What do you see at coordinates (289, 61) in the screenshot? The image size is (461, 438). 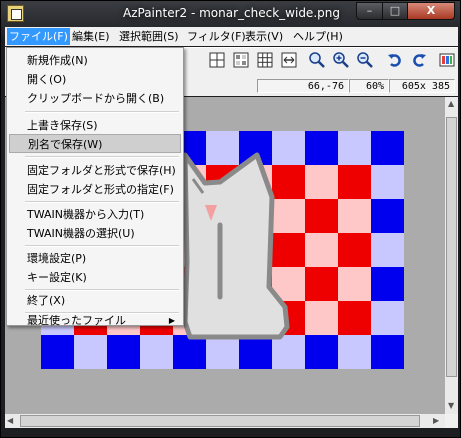 I see `fit-width-icon` at bounding box center [289, 61].